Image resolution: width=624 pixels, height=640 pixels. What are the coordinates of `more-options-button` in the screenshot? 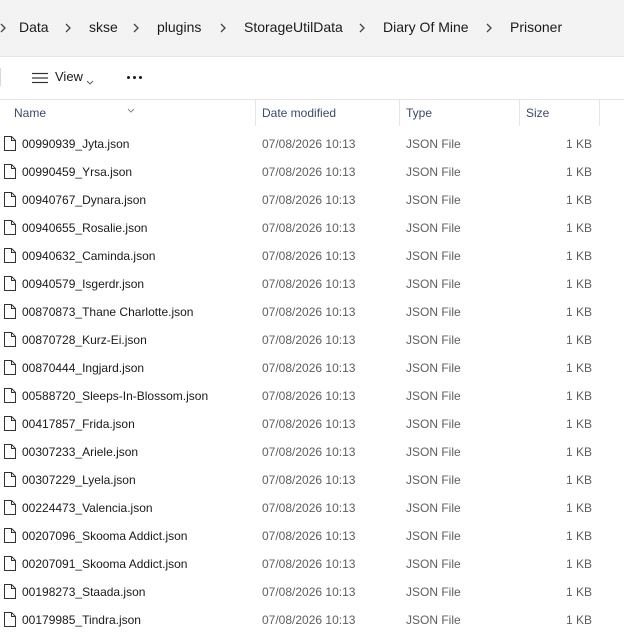 It's located at (135, 77).